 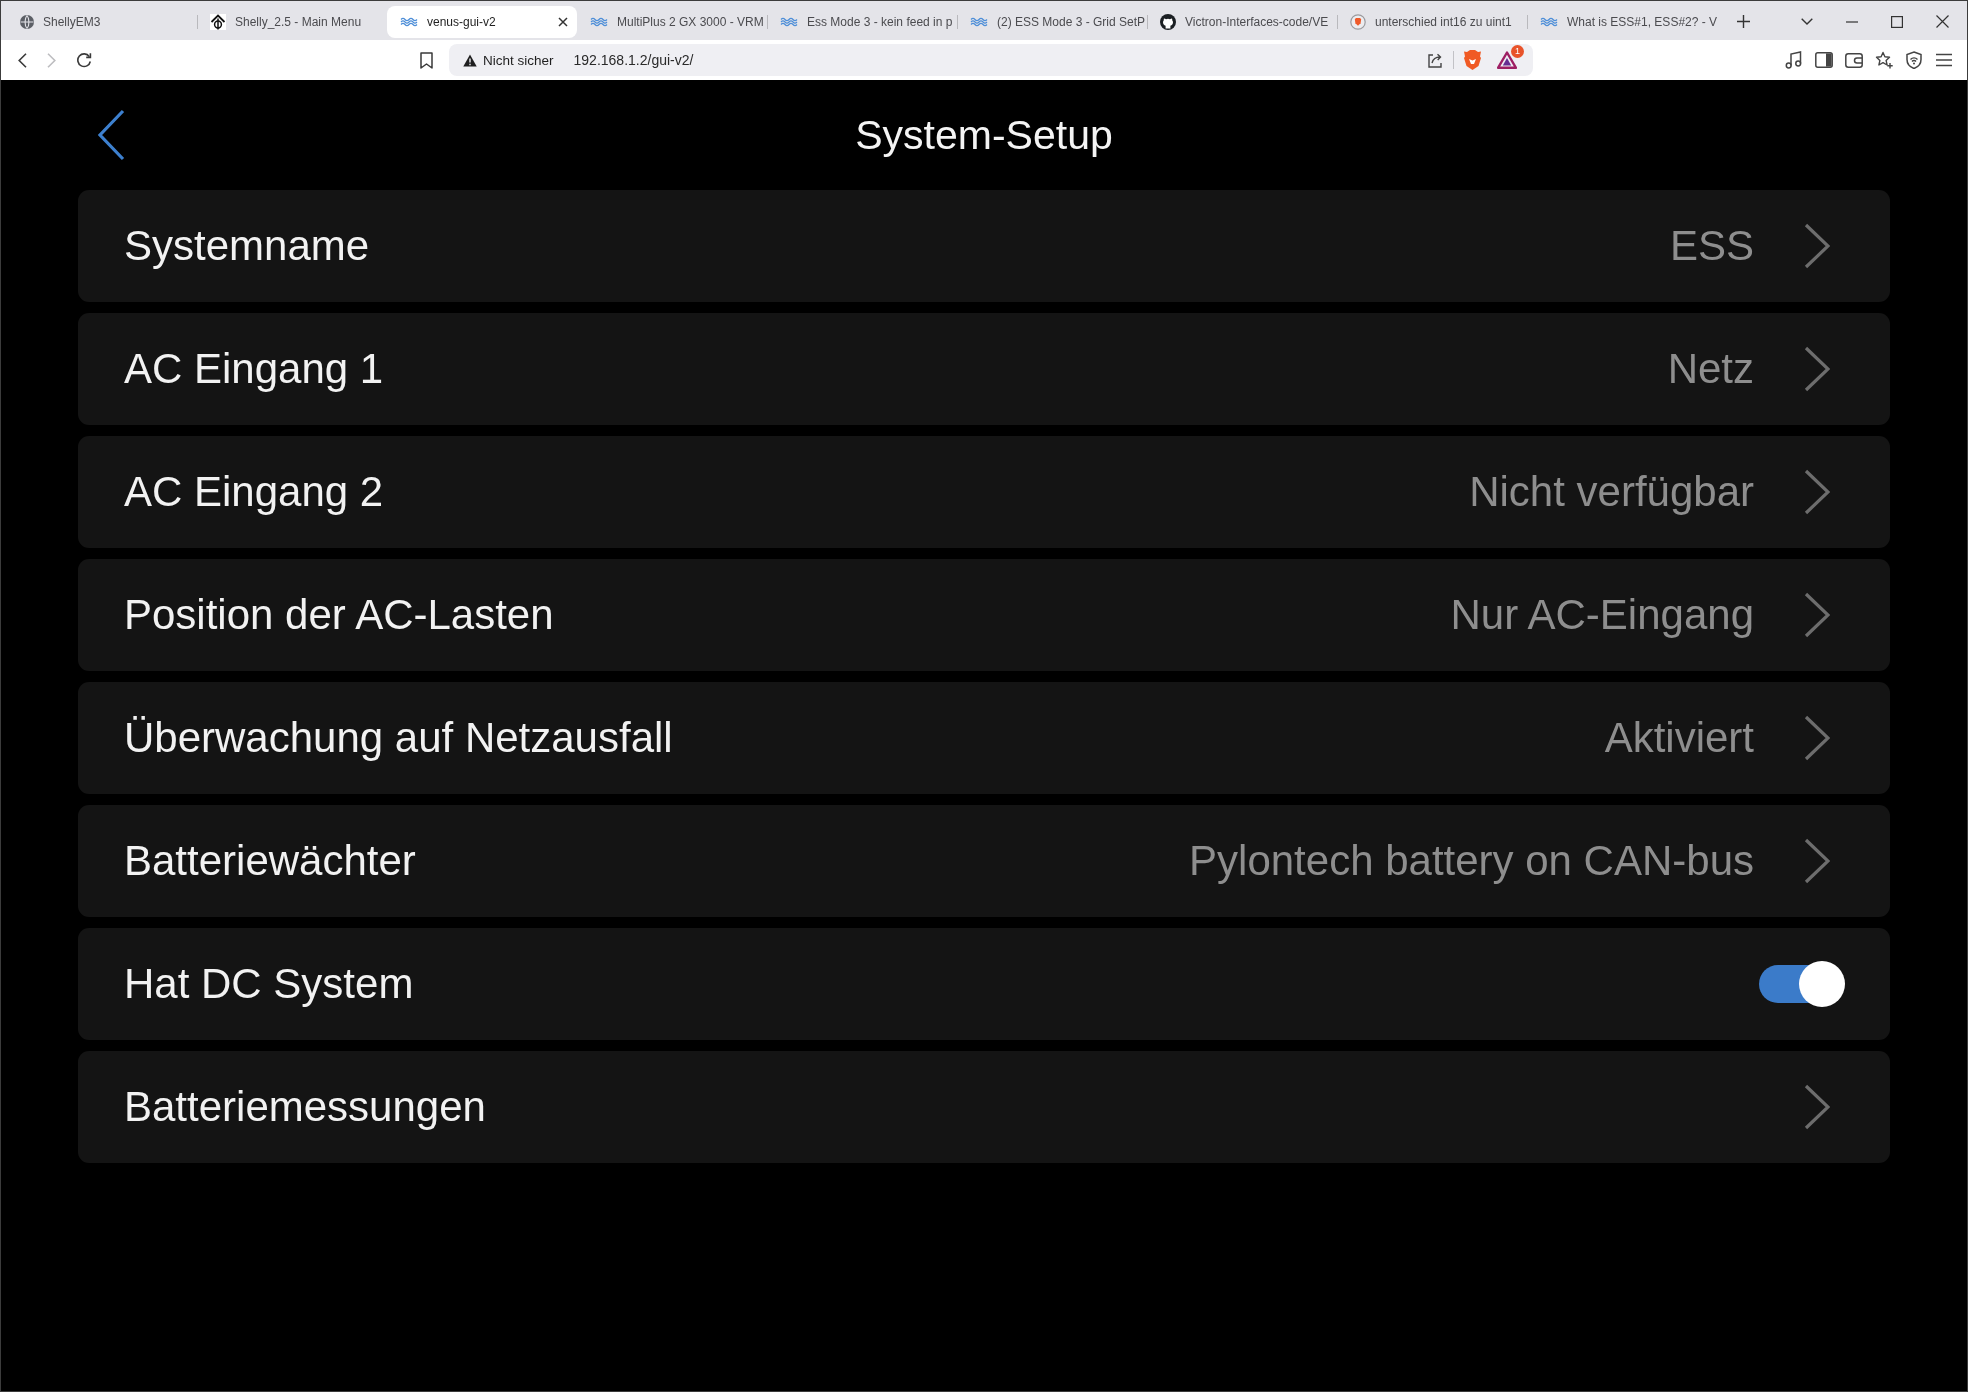 I want to click on warning-icon, so click(x=470, y=60).